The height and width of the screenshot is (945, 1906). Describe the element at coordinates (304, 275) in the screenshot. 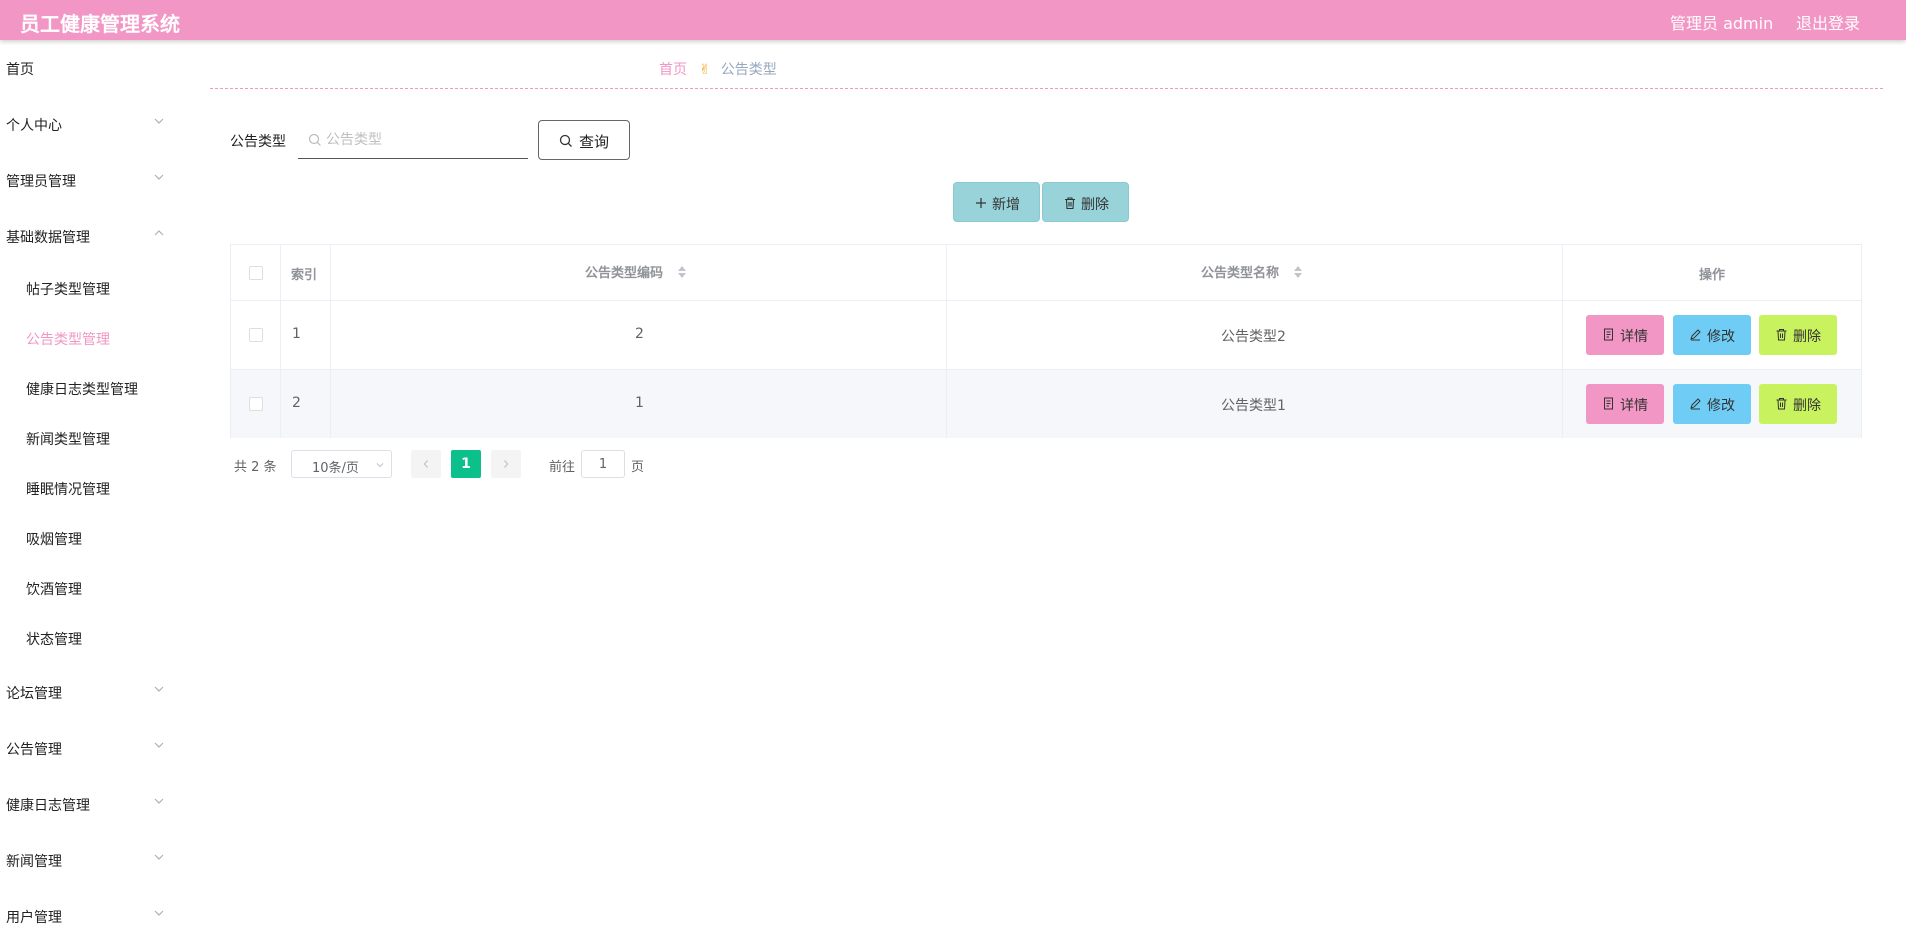

I see `column-header-index: 索引` at that location.